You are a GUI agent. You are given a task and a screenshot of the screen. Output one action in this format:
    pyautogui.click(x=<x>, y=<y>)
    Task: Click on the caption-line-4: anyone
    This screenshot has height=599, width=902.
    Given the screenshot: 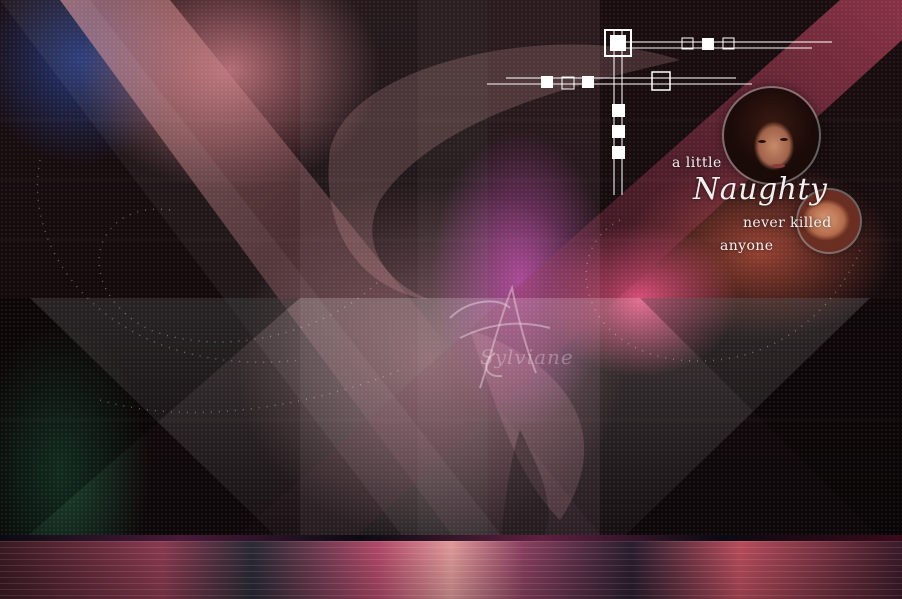 What is the action you would take?
    pyautogui.click(x=747, y=246)
    